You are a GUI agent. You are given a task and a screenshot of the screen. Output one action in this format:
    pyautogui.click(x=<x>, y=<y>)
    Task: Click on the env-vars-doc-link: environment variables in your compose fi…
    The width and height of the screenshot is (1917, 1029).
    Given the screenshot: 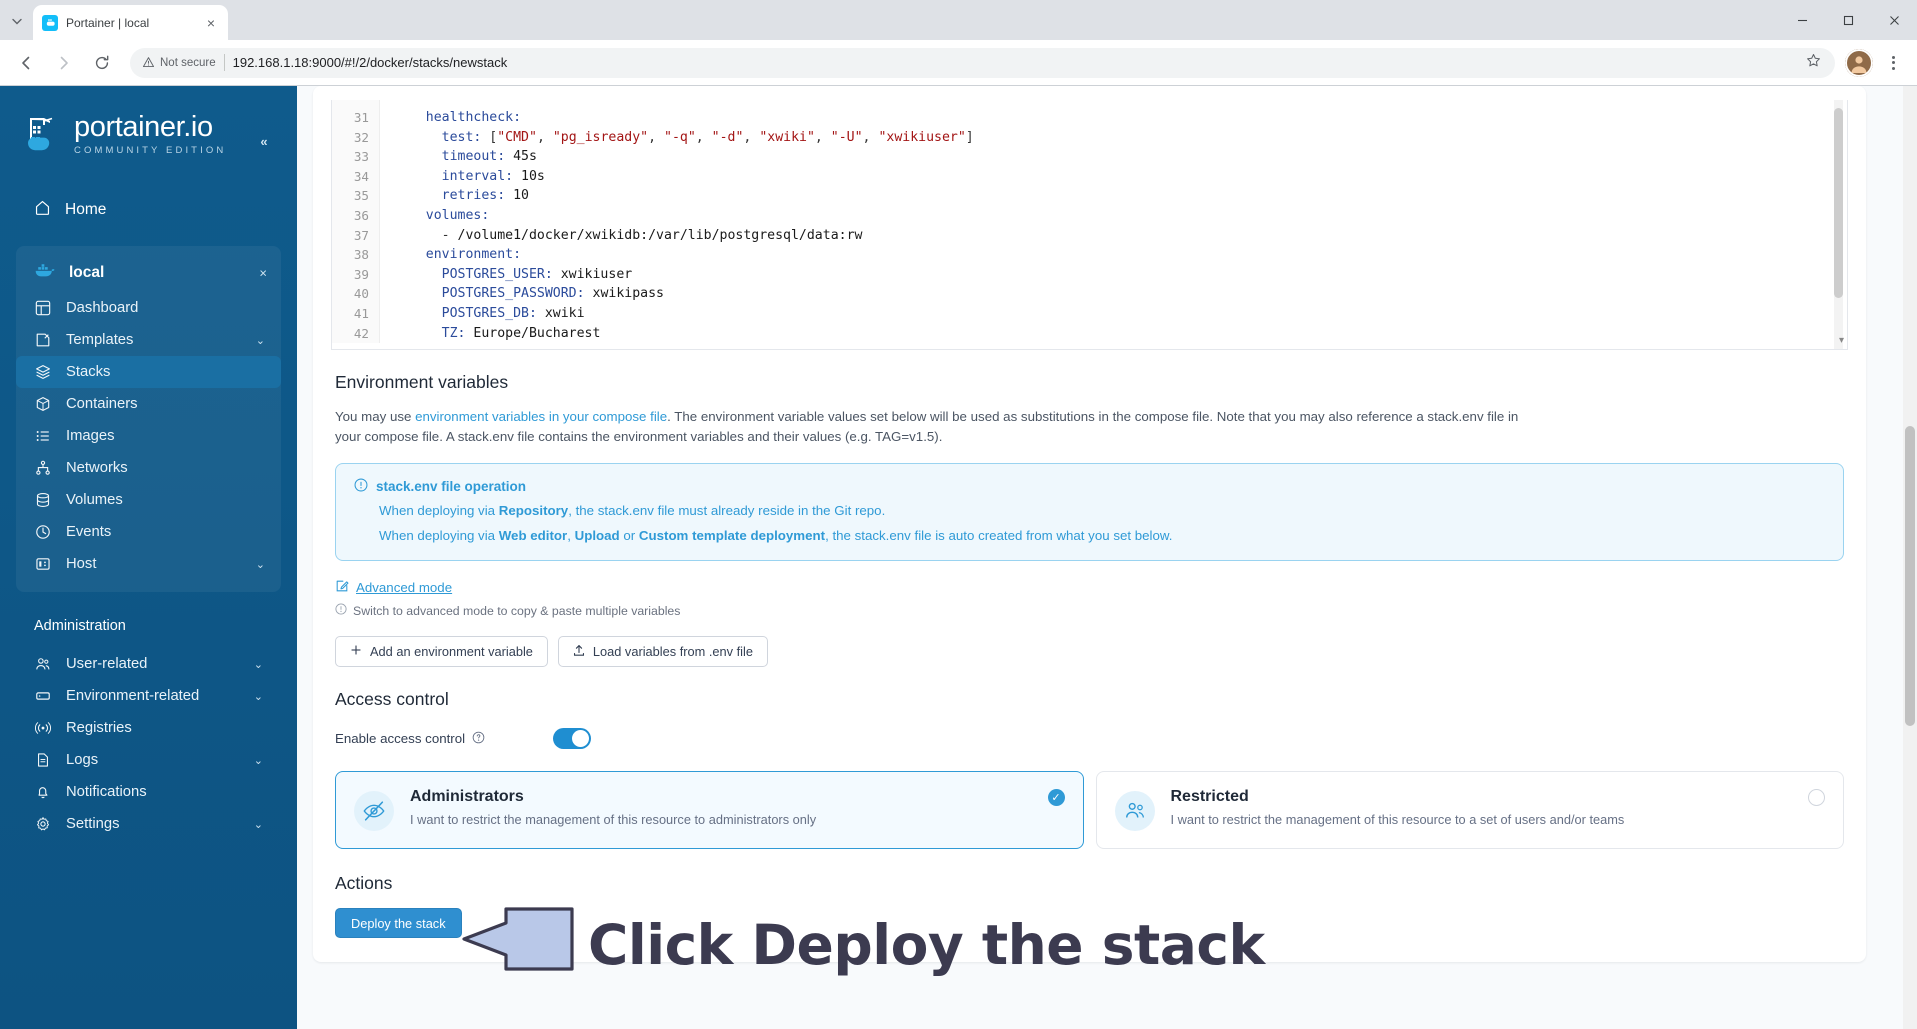 What is the action you would take?
    pyautogui.click(x=541, y=416)
    